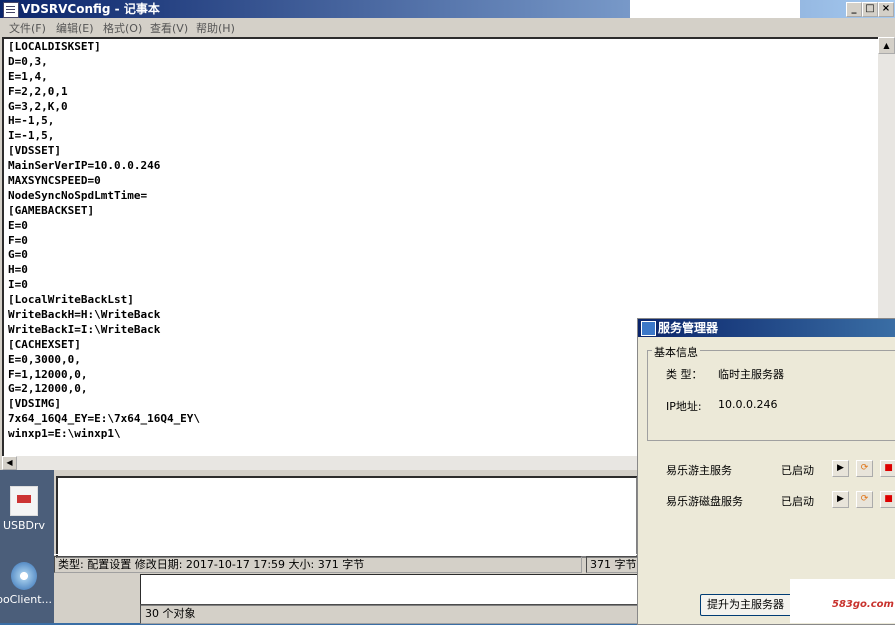 The image size is (895, 625). Describe the element at coordinates (704, 501) in the screenshot. I see `service-name: 易乐游磁盘服务` at that location.